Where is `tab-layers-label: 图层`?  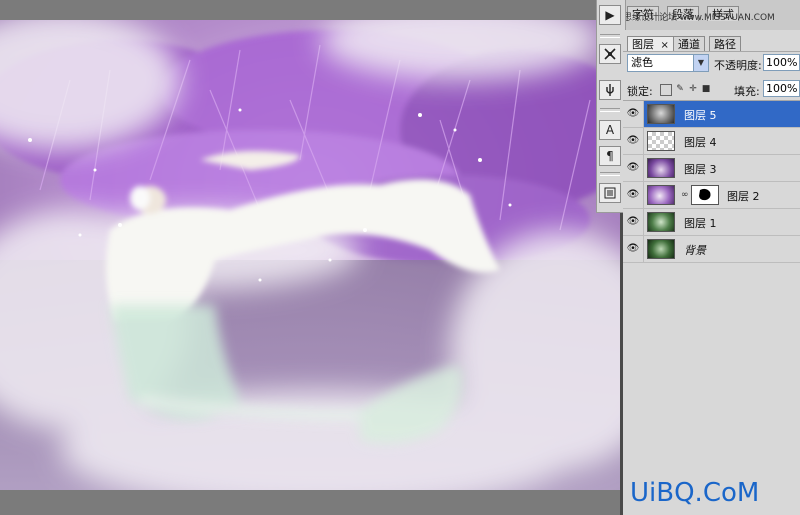
tab-layers-label: 图层 is located at coordinates (643, 44).